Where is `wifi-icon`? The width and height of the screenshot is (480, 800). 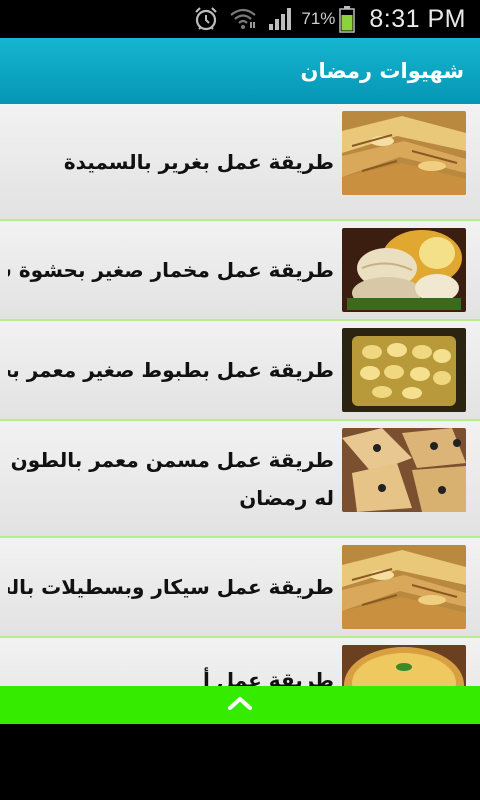 wifi-icon is located at coordinates (243, 19).